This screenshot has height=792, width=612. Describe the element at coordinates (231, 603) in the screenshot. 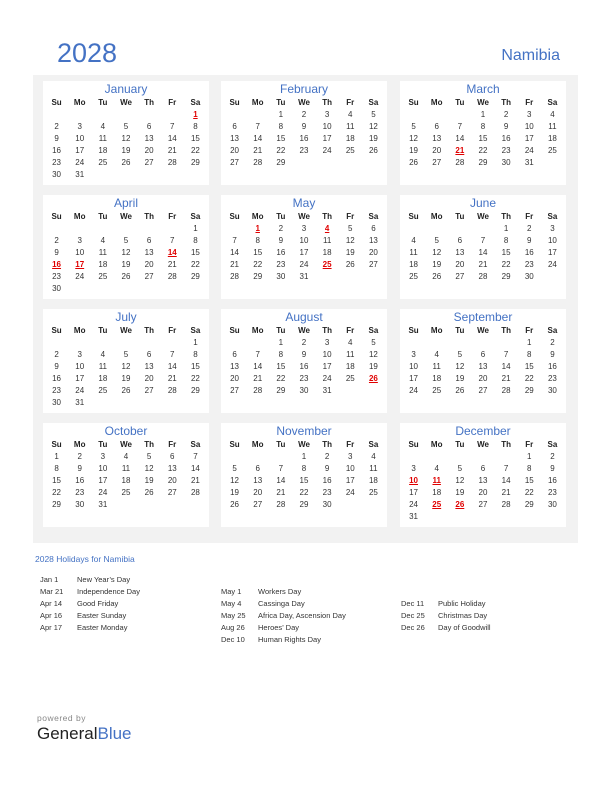

I see `holiday-date: May 4` at that location.